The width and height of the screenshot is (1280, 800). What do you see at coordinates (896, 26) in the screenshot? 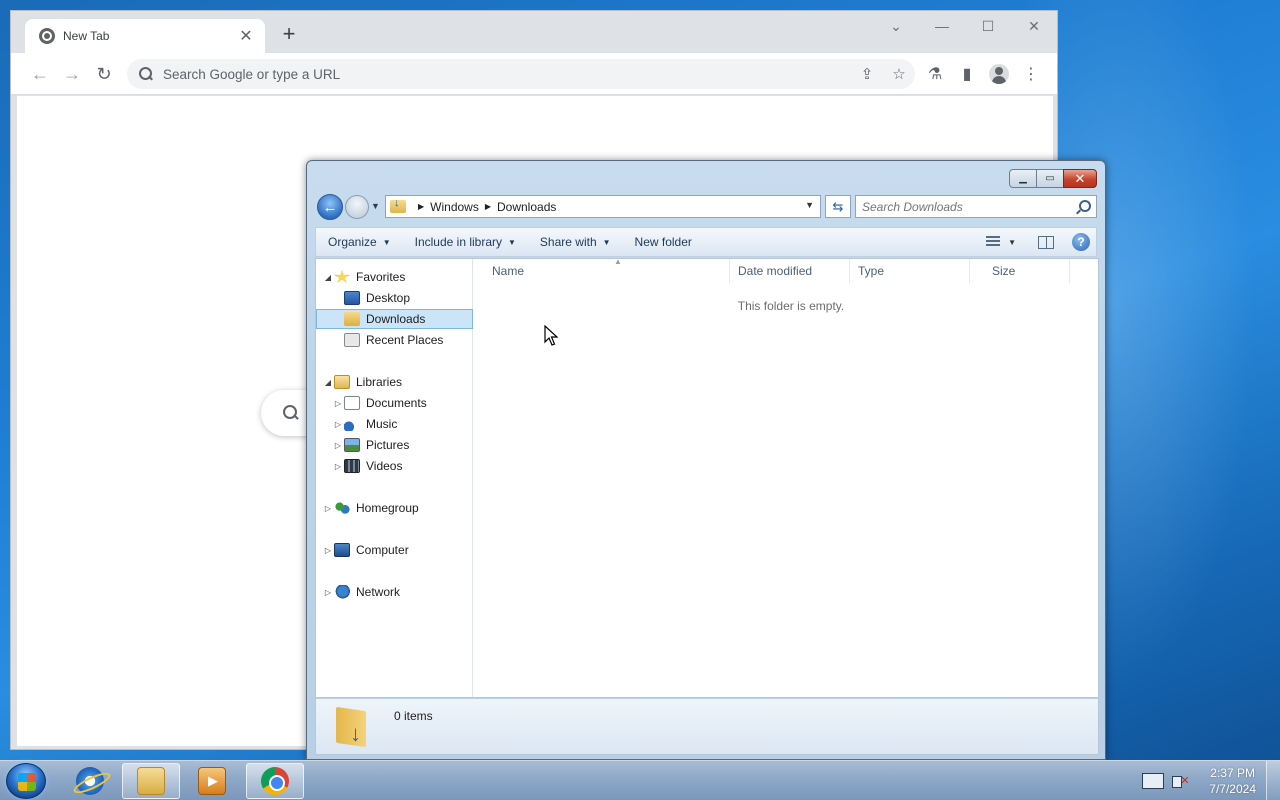
I see `tab-search-icon: ⌄` at bounding box center [896, 26].